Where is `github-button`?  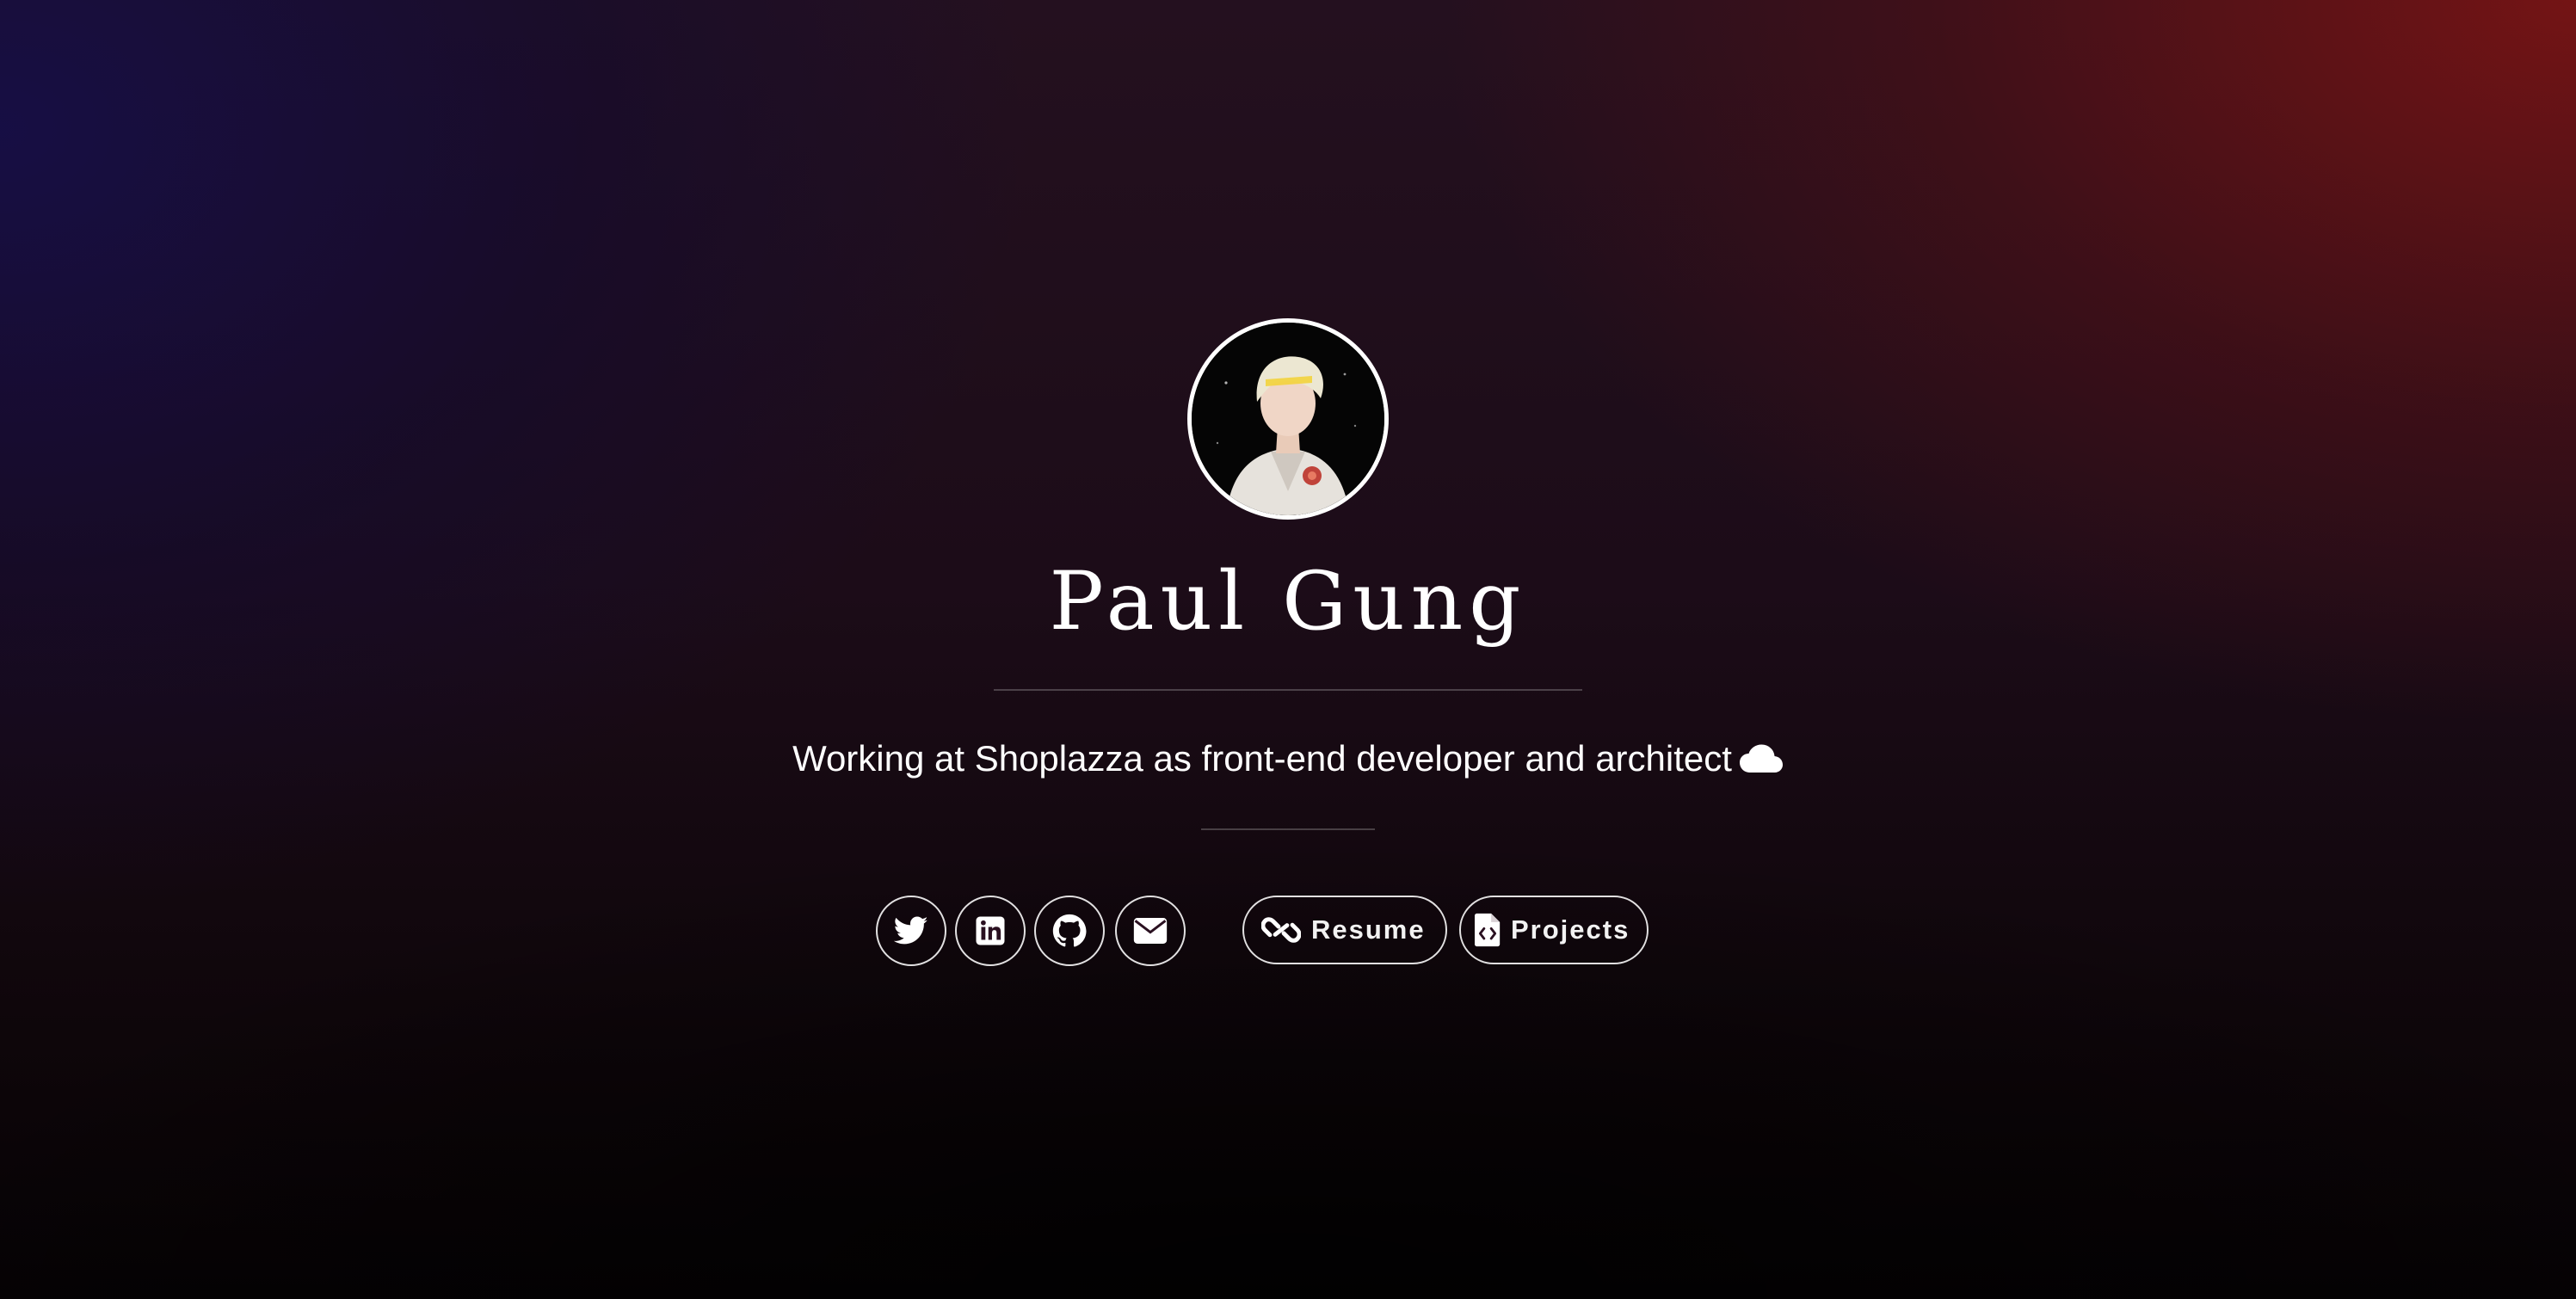 github-button is located at coordinates (1069, 931).